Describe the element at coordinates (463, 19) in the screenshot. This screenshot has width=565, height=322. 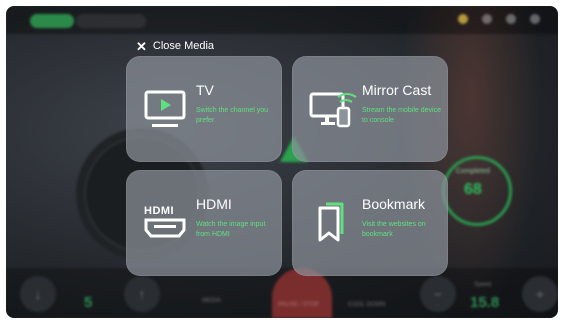
I see `bluetooth-icon` at that location.